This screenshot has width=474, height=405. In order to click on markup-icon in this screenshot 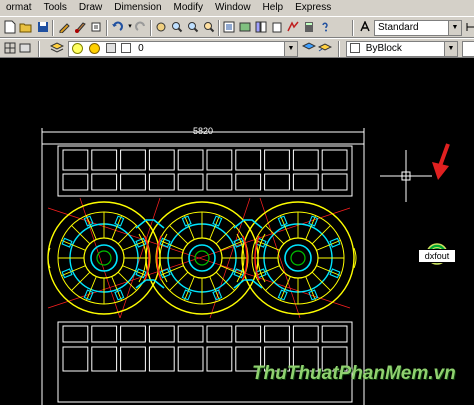, I will do `click(293, 27)`.